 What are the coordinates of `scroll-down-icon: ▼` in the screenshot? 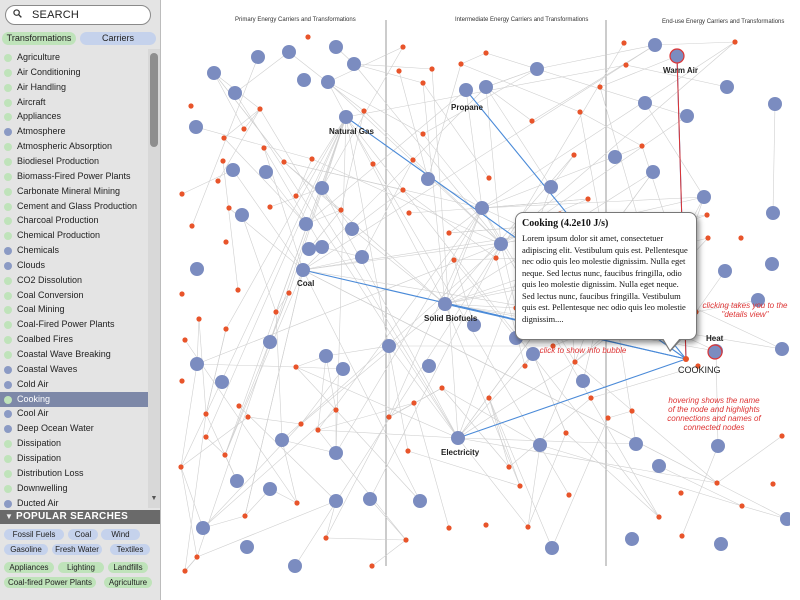 It's located at (154, 500).